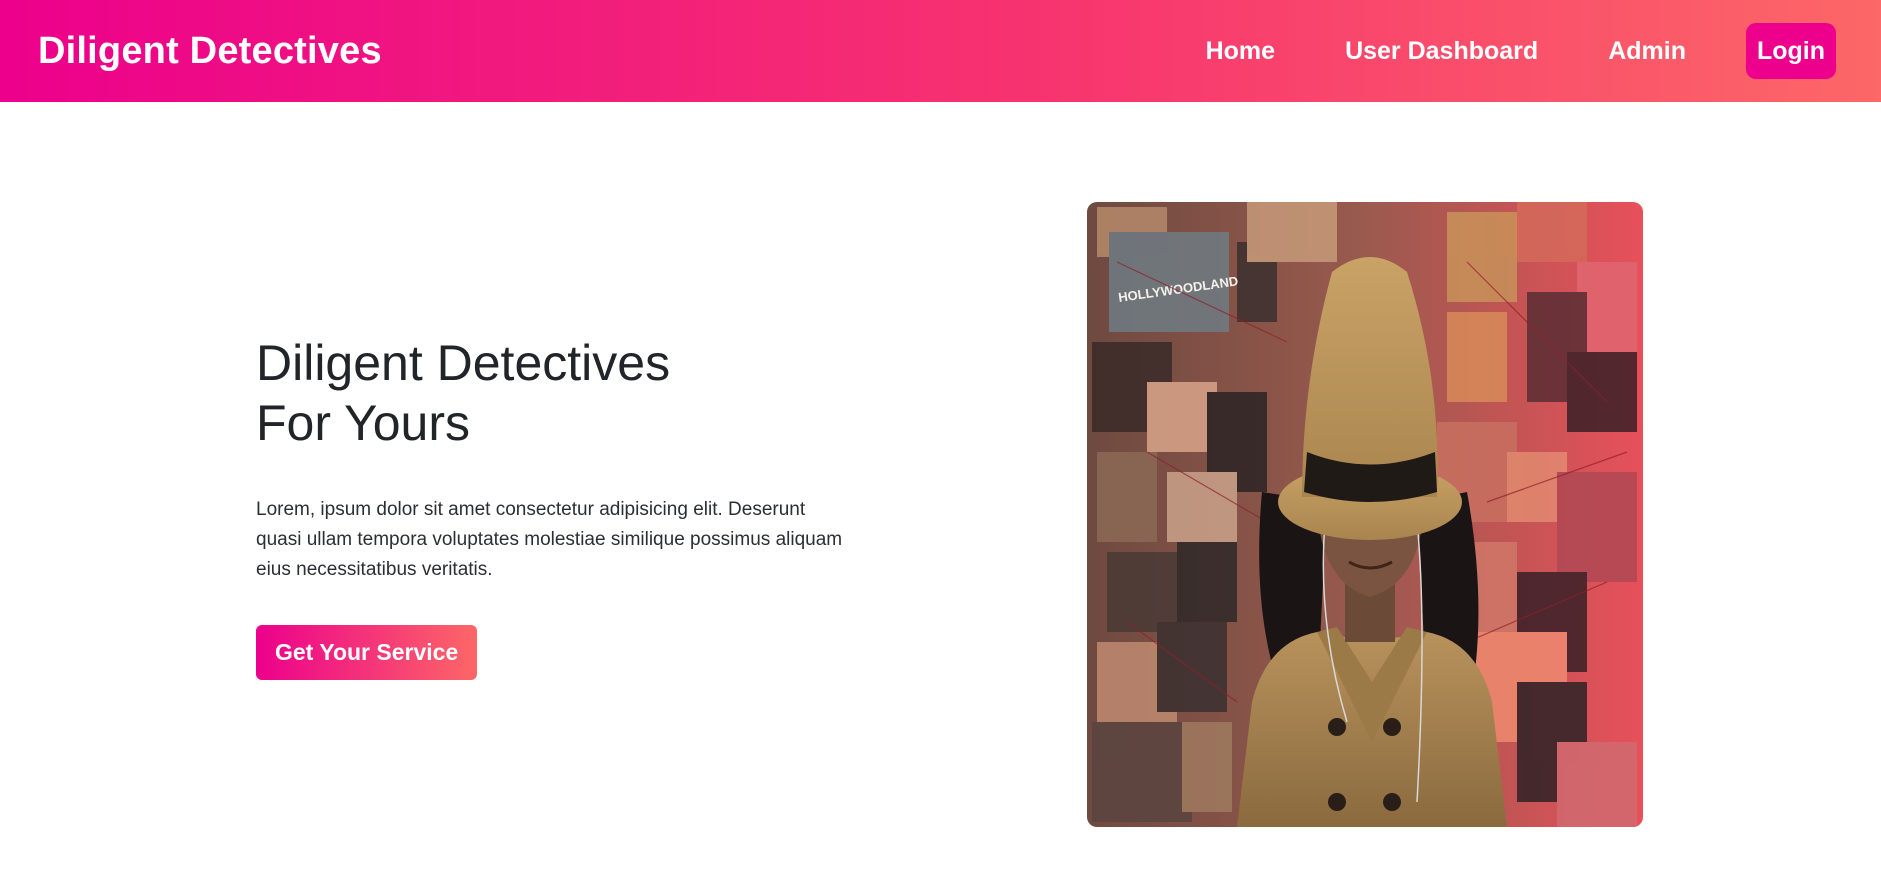 This screenshot has width=1881, height=896. Describe the element at coordinates (1647, 51) in the screenshot. I see `nav-link-admin: Admin` at that location.